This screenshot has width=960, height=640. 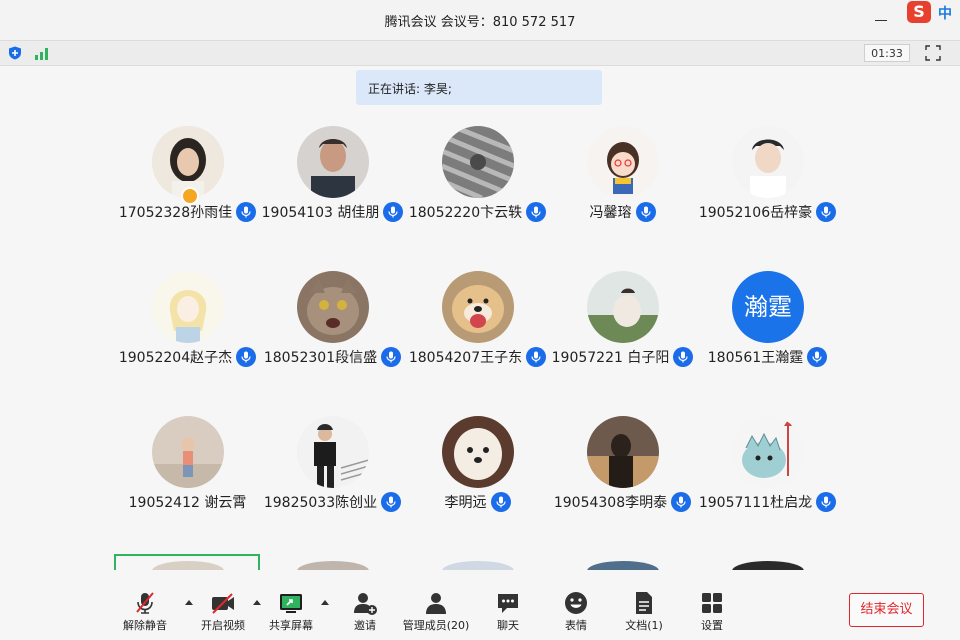 I want to click on share-screen-button: 共享屏幕, so click(x=291, y=615).